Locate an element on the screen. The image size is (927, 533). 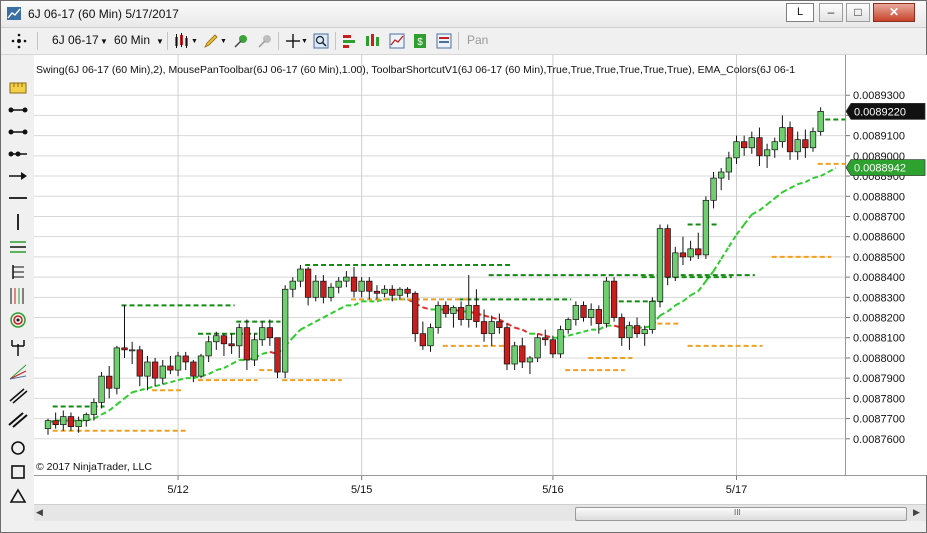
strategies-icon: $ is located at coordinates (420, 41).